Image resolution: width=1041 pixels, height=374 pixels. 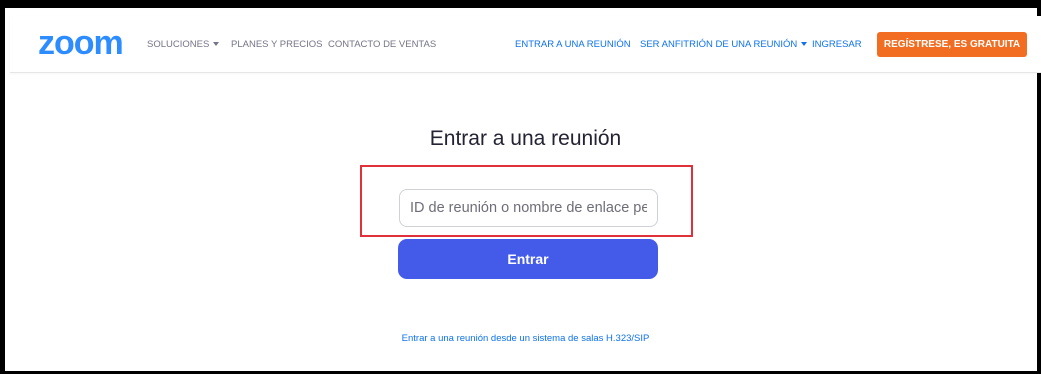 What do you see at coordinates (525, 138) in the screenshot?
I see `page-title: Entrar a una reunión` at bounding box center [525, 138].